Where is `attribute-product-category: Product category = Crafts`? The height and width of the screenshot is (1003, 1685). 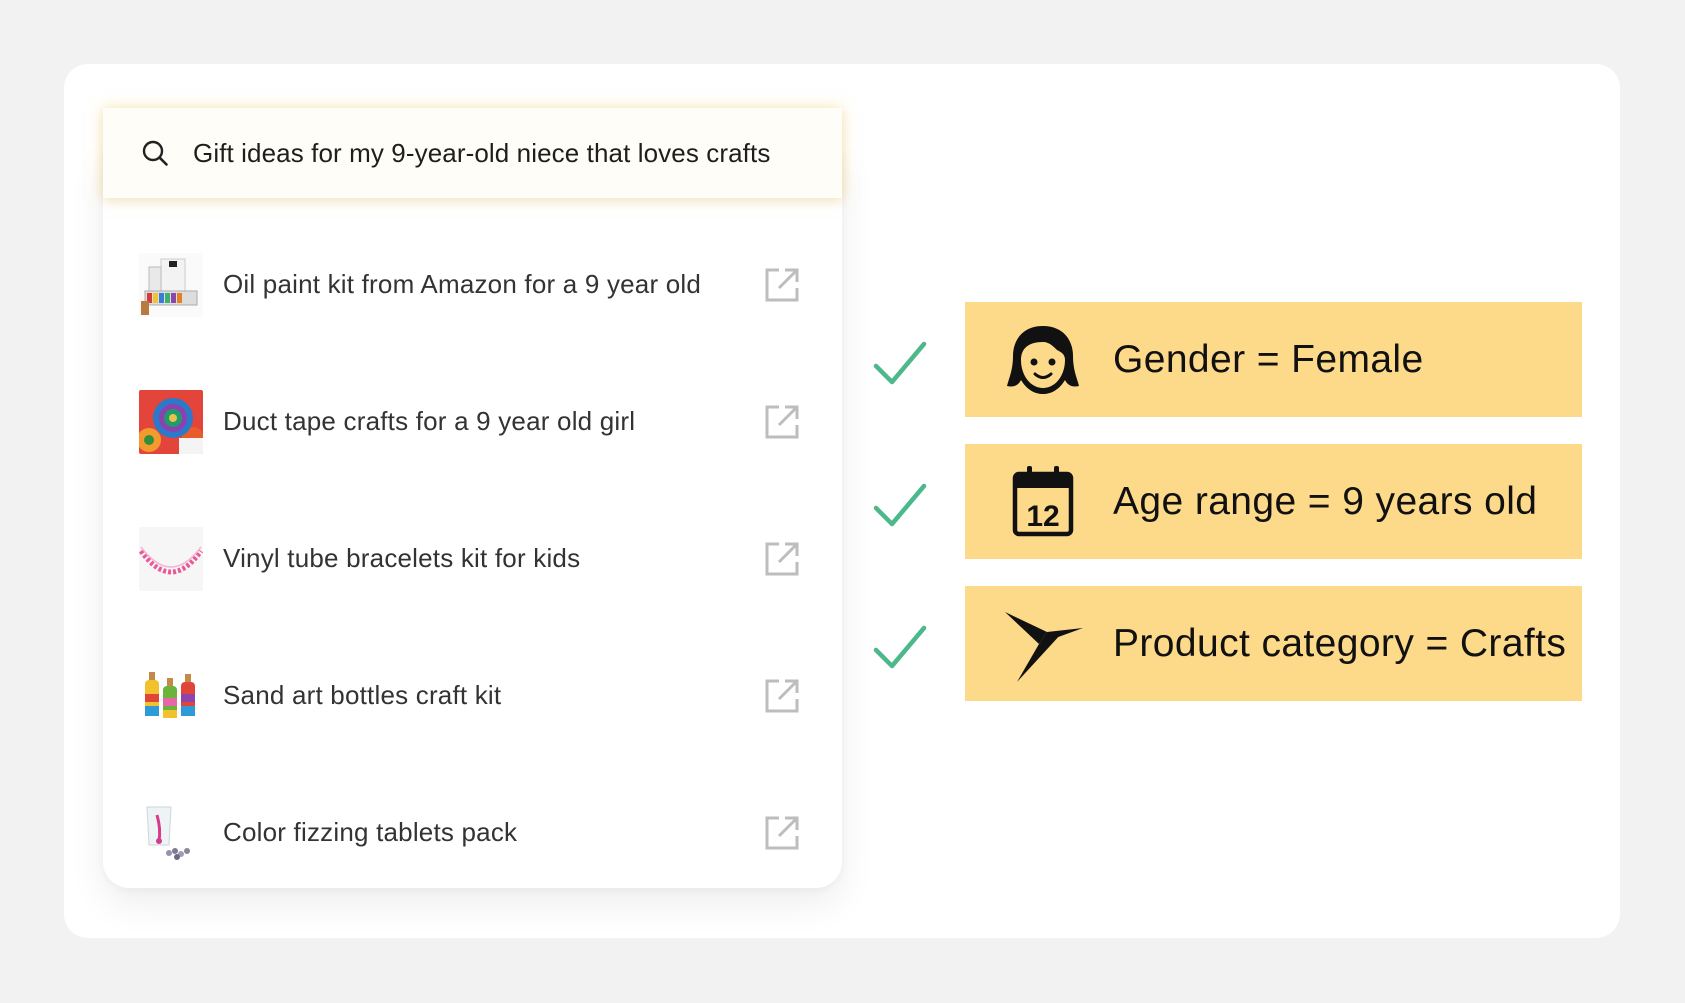 attribute-product-category: Product category = Crafts is located at coordinates (1273, 643).